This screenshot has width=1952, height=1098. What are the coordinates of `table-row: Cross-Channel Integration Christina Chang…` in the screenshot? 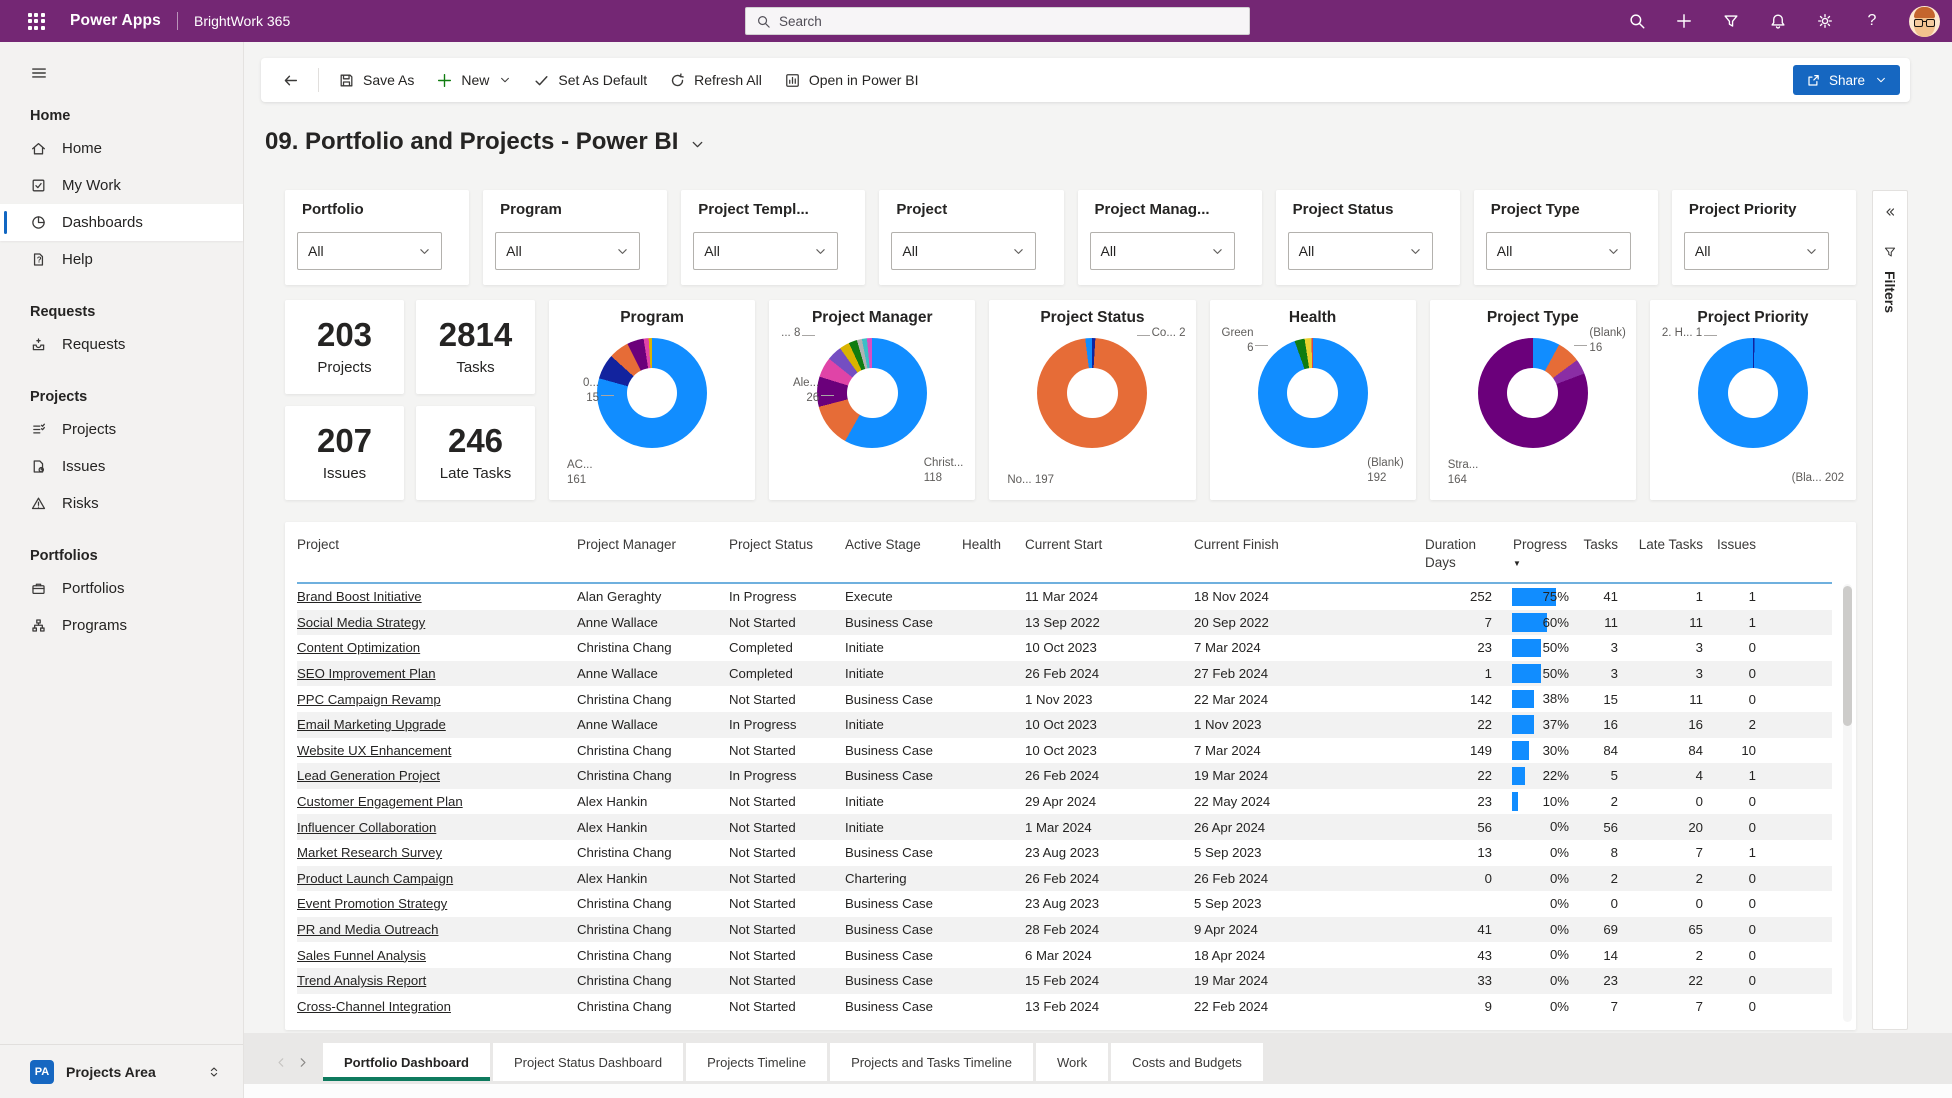 It's located at (1064, 1007).